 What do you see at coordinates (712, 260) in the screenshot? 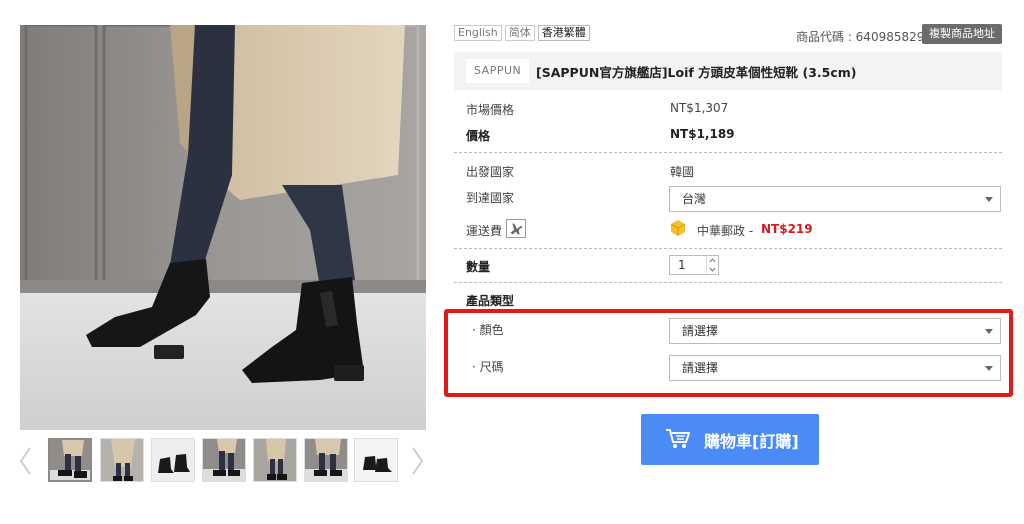
I see `spinner-up-icon` at bounding box center [712, 260].